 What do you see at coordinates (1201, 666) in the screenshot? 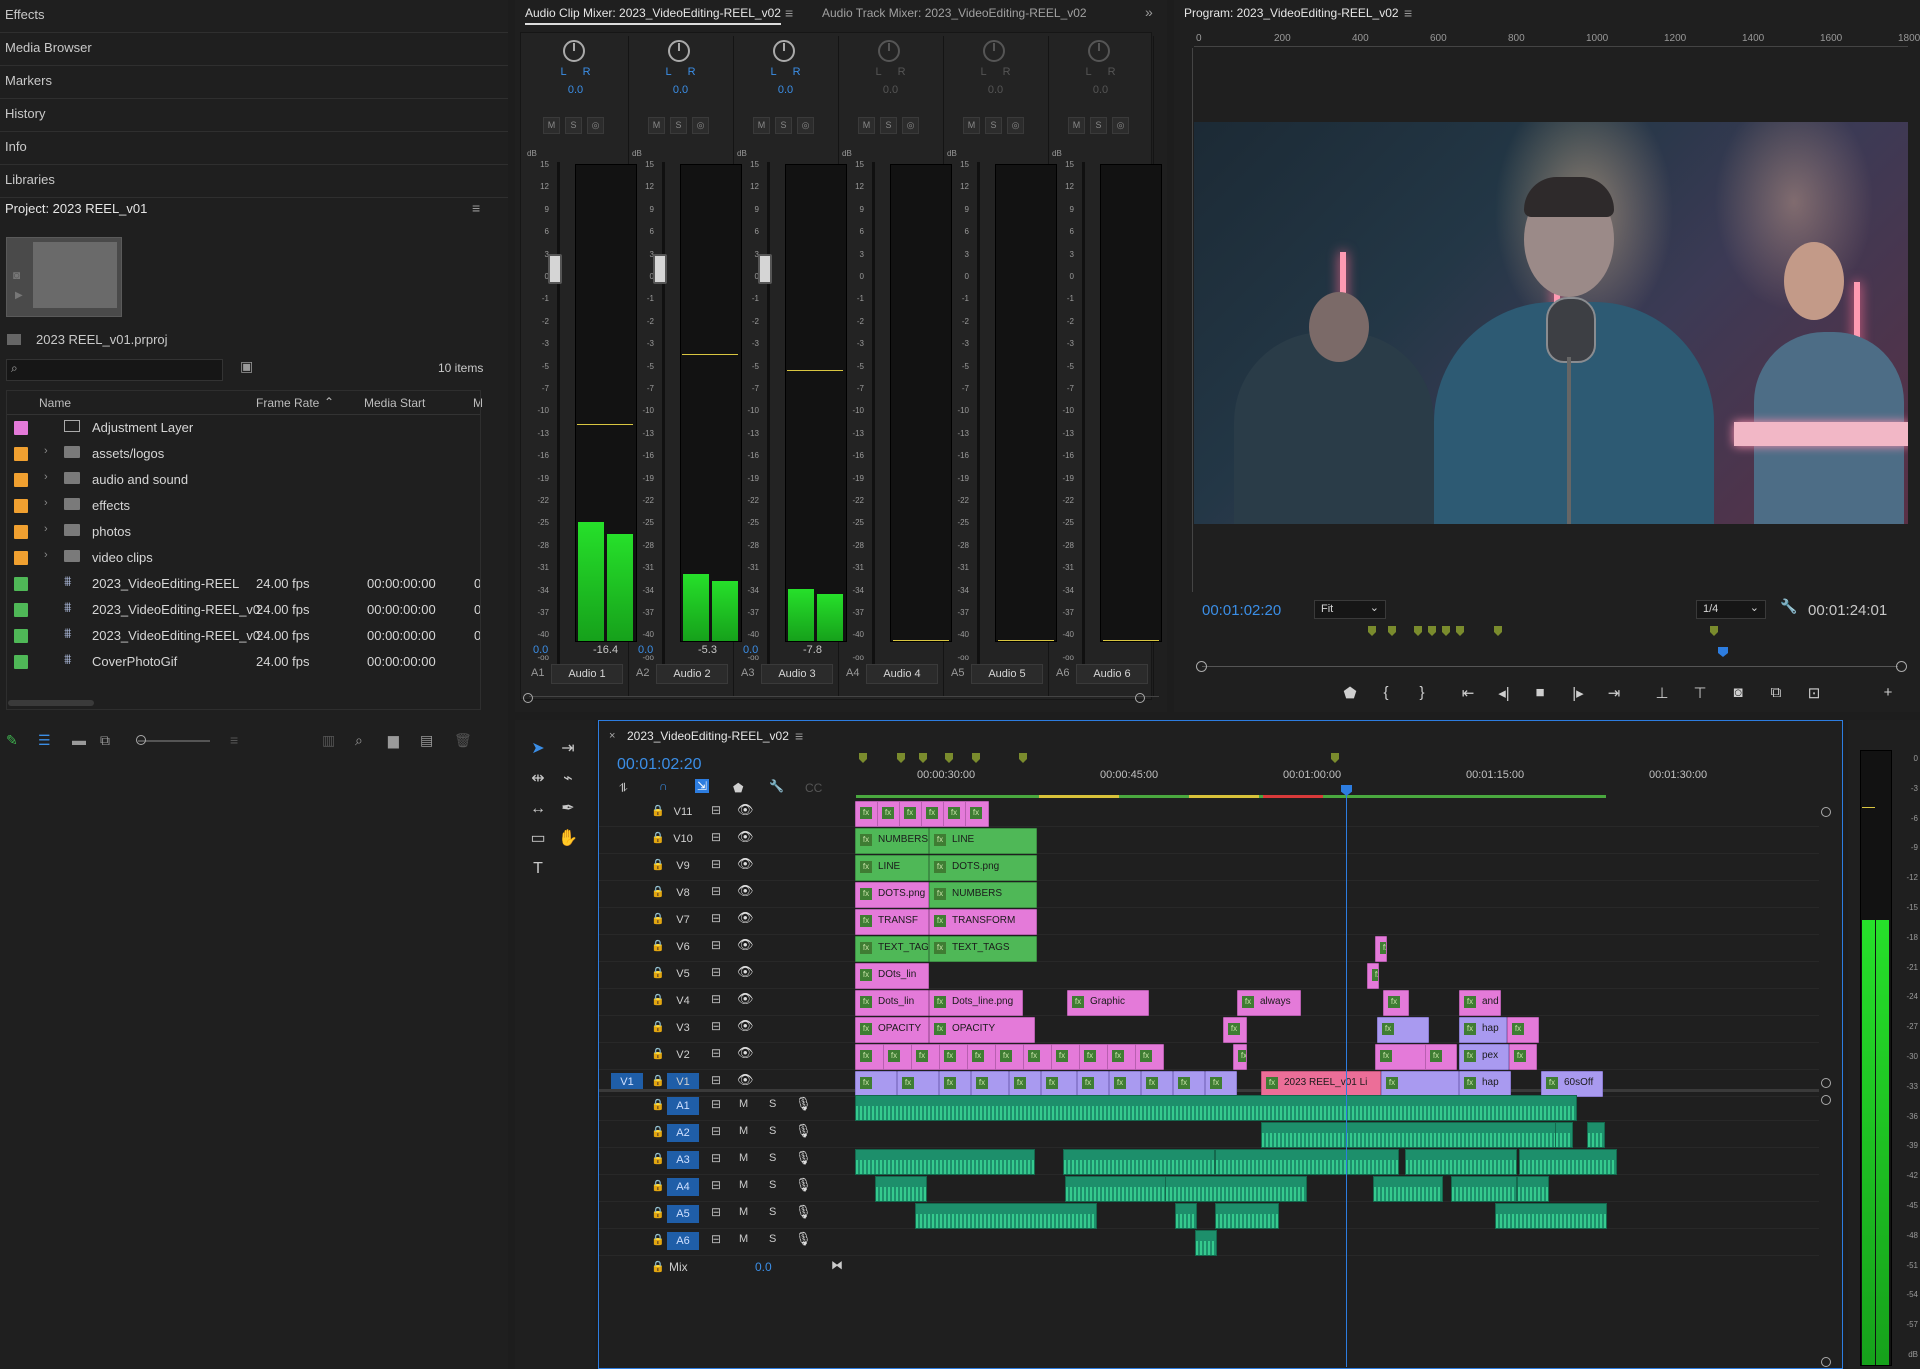
I see `scrubber-start-handle` at bounding box center [1201, 666].